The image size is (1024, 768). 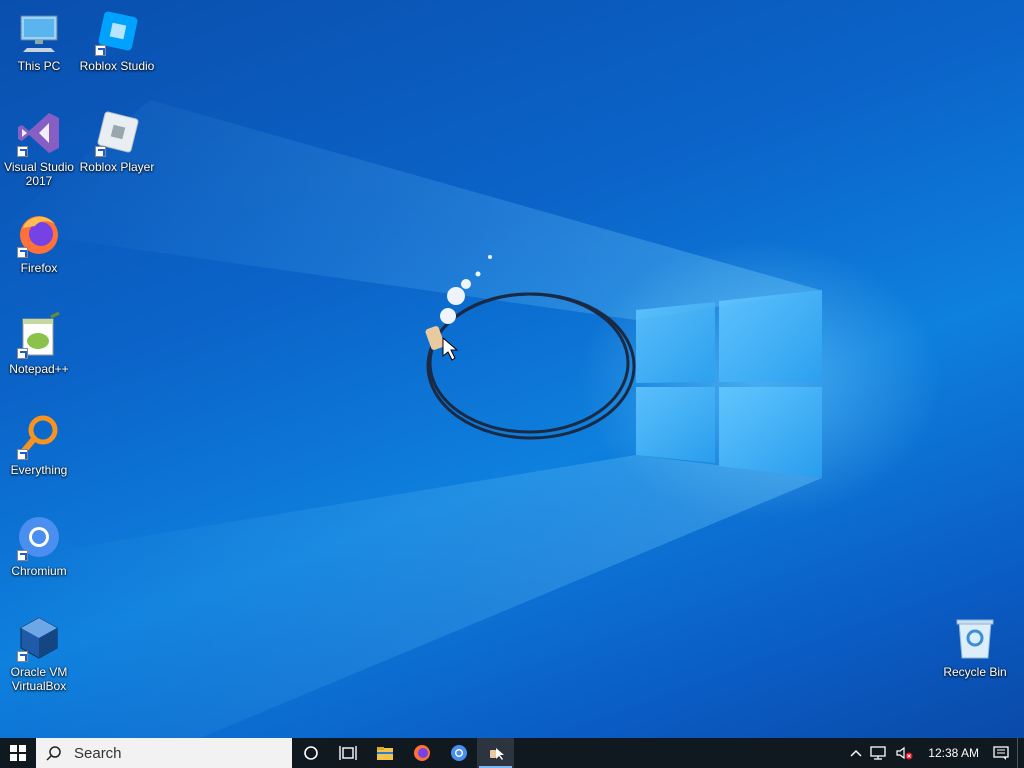 I want to click on windows-logo-icon, so click(x=18, y=753).